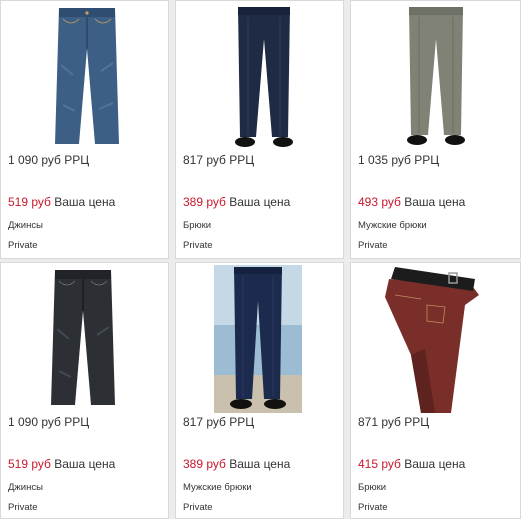  I want to click on burgundy-trousers-belt-icon, so click(431, 339).